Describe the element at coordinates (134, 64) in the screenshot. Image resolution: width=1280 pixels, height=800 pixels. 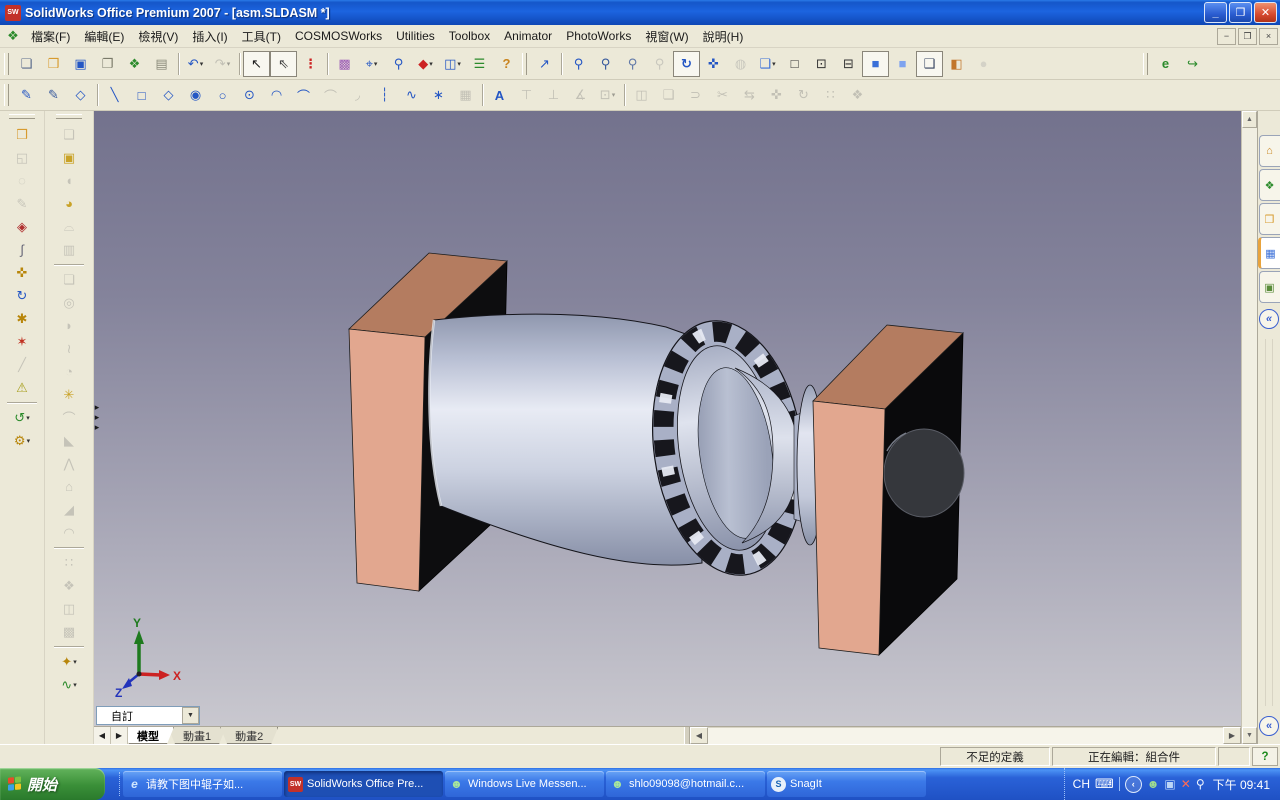
I see `solidworks-office-button: ❖` at that location.